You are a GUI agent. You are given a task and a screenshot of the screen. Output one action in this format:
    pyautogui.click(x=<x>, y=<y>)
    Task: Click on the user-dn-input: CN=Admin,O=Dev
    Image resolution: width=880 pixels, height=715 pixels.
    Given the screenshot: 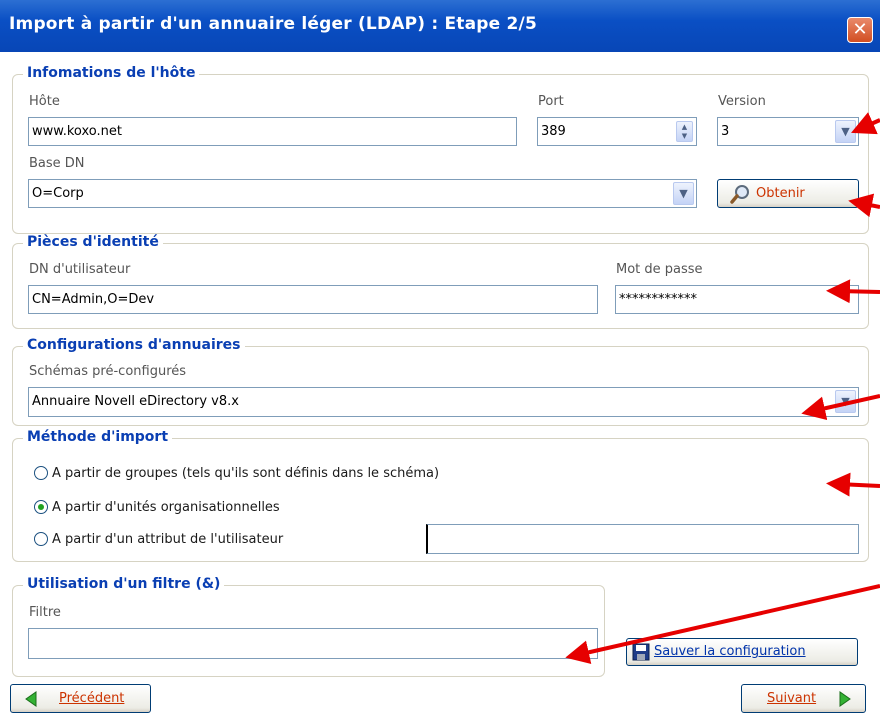 What is the action you would take?
    pyautogui.click(x=313, y=299)
    